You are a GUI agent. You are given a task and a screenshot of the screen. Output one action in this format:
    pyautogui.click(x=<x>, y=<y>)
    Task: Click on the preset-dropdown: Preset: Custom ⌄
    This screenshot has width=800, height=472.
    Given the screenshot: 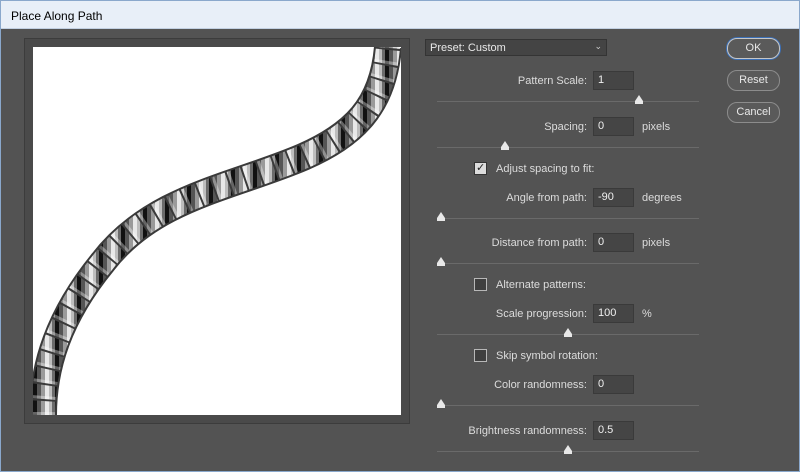 What is the action you would take?
    pyautogui.click(x=516, y=47)
    